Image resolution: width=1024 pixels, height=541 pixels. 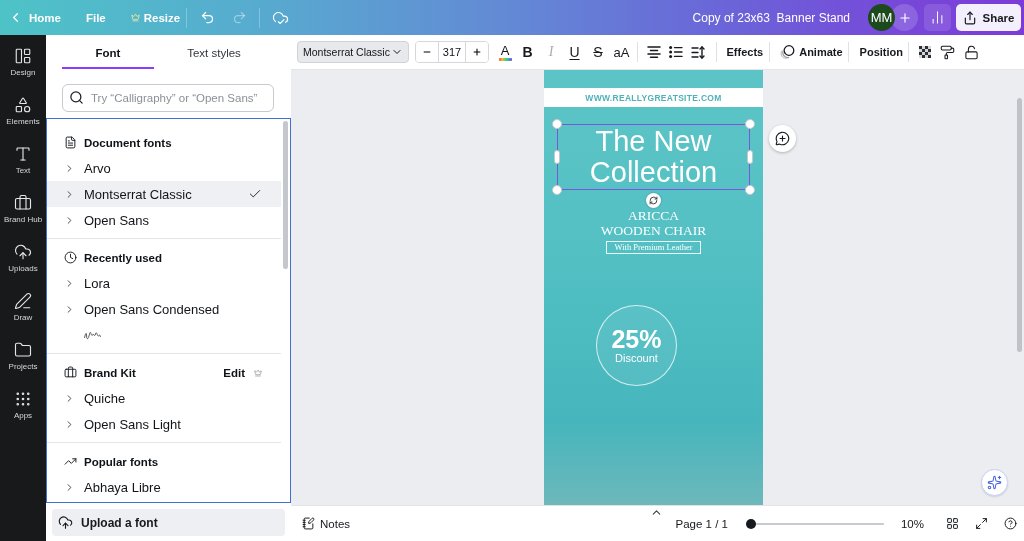 I want to click on sidebar-item: Design, so click(x=23, y=61).